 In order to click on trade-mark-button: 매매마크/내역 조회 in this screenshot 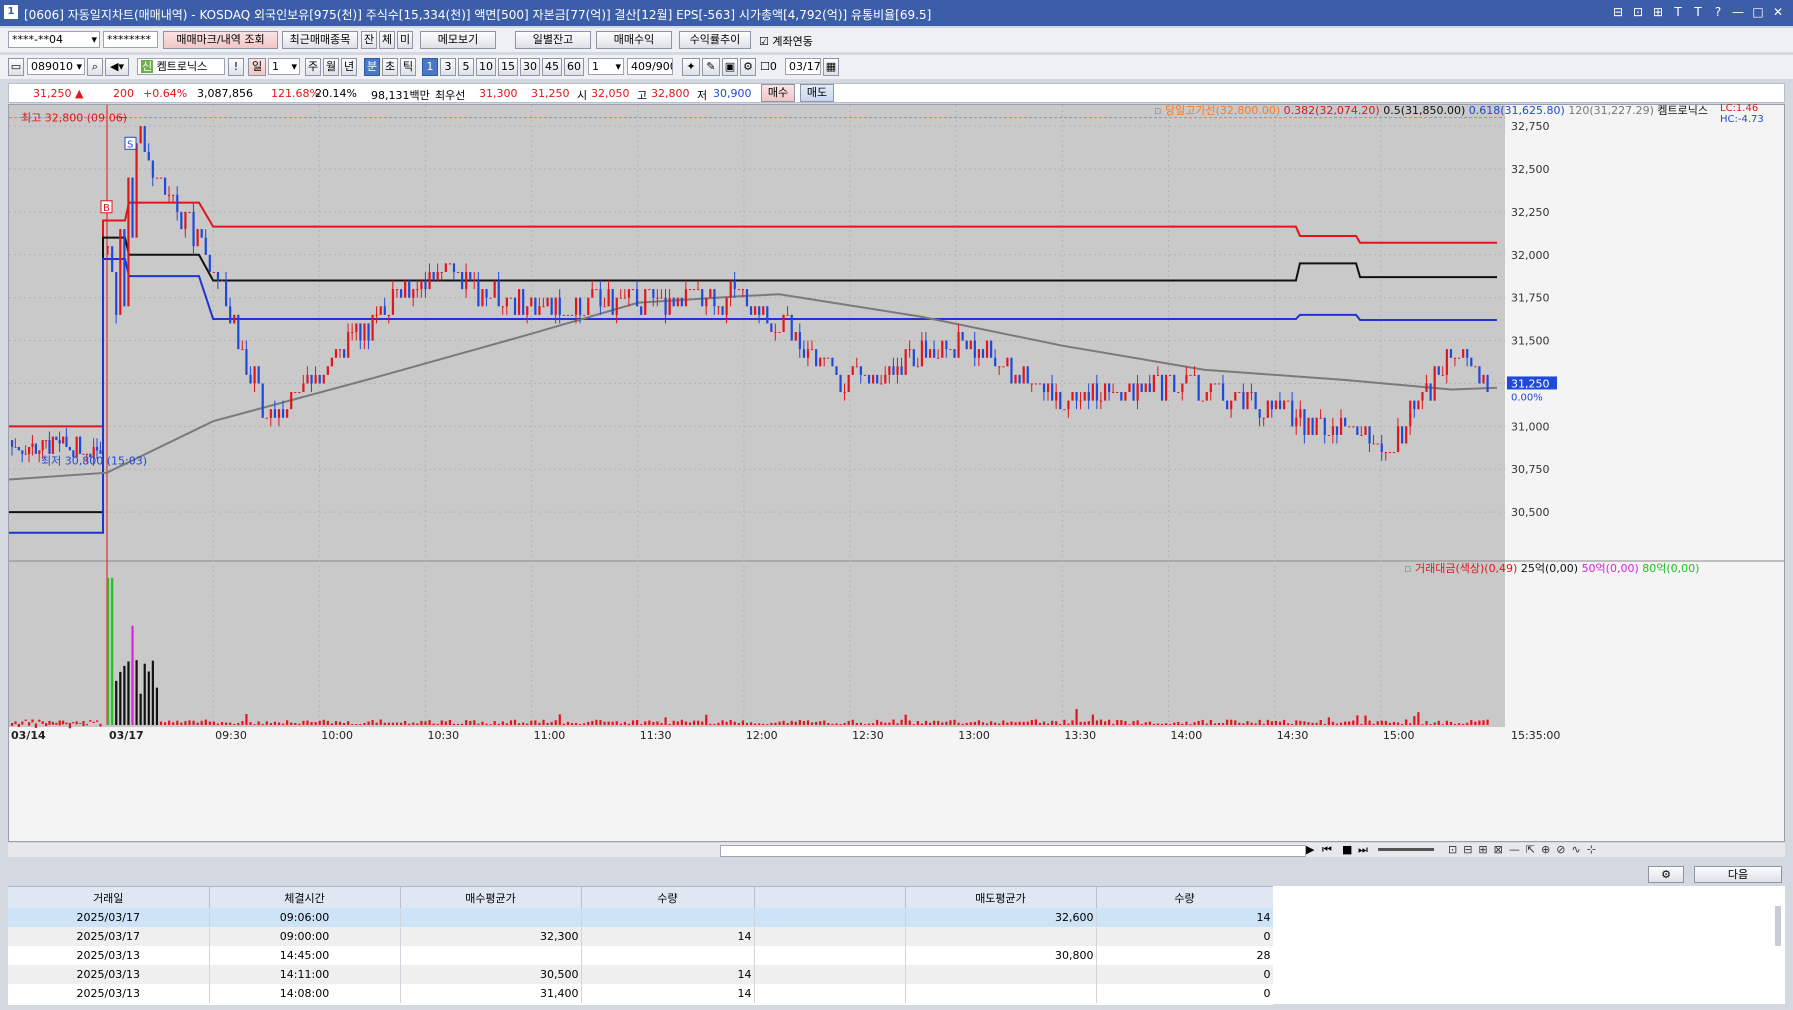, I will do `click(220, 40)`.